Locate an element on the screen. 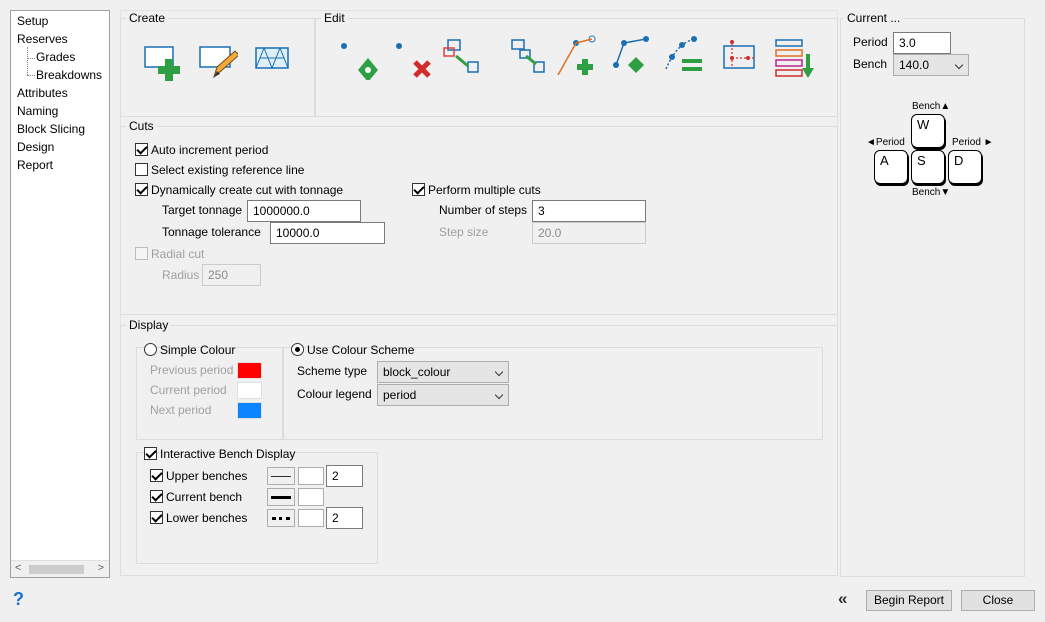 This screenshot has width=1045, height=622. tree-item-grades: Grades is located at coordinates (55, 57).